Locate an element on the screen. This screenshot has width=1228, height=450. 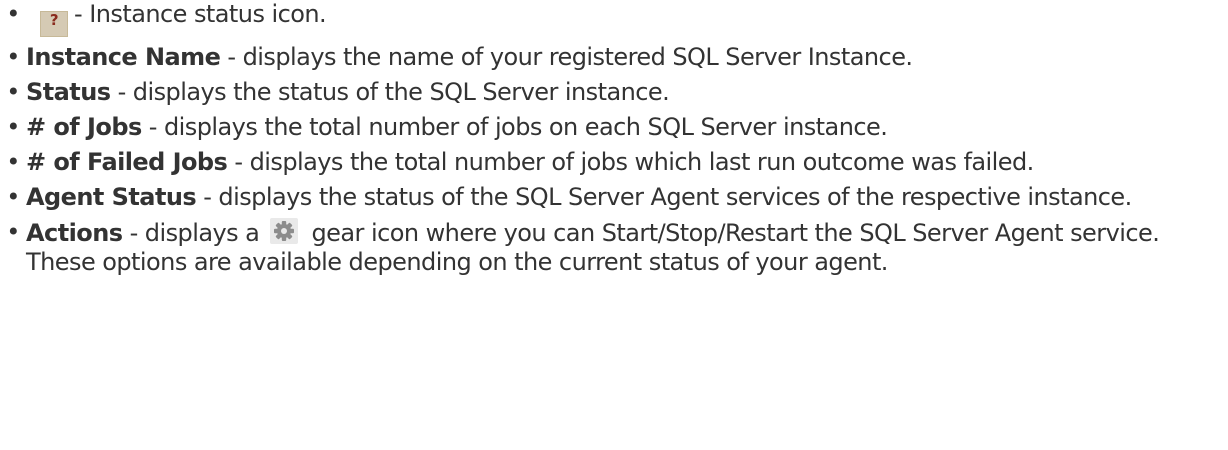
item-term: Agent Status is located at coordinates (111, 197).